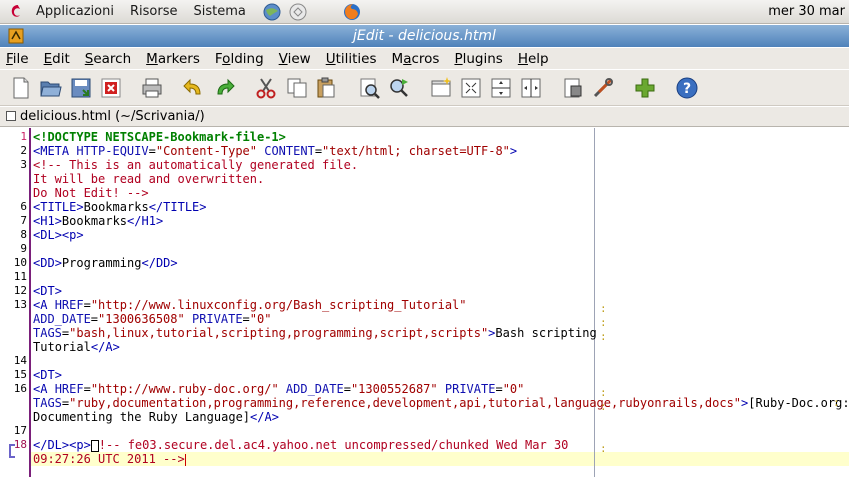 This screenshot has width=849, height=477. I want to click on code-line: 09:27:26 UTC 2011 -->, so click(109, 459).